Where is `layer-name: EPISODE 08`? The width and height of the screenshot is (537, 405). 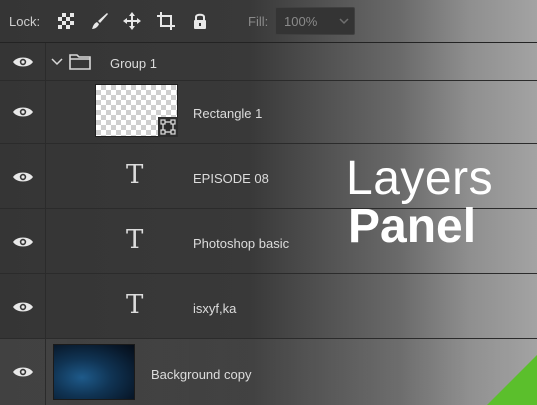
layer-name: EPISODE 08 is located at coordinates (231, 178).